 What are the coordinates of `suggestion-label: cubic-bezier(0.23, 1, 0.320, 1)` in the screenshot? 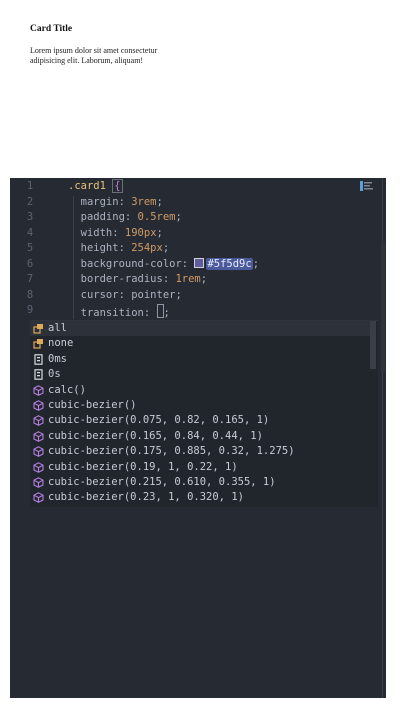 It's located at (146, 497).